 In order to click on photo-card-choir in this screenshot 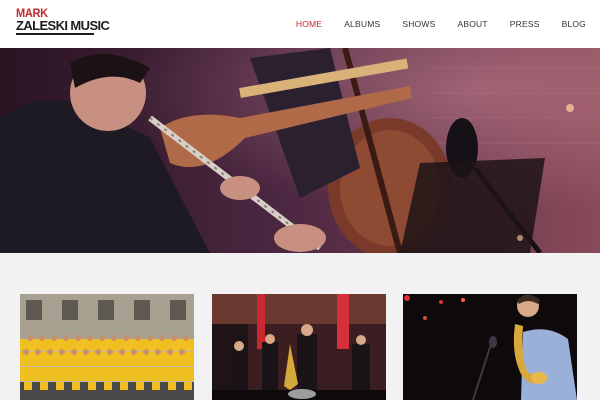, I will do `click(107, 347)`.